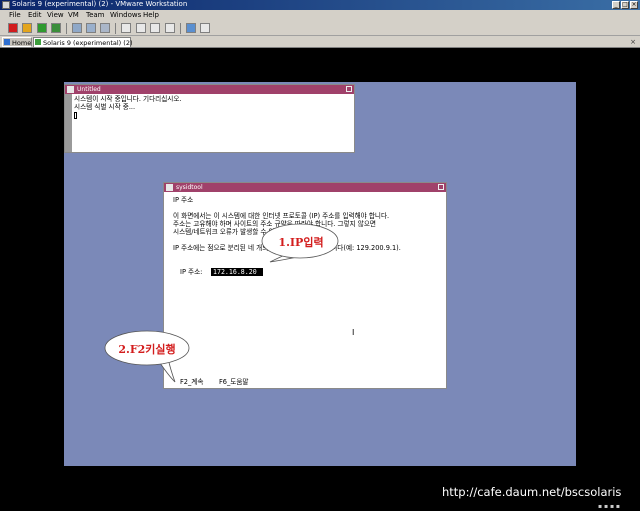  What do you see at coordinates (532, 492) in the screenshot?
I see `watermark-url: http://cafe.daum.net/bscsolaris` at bounding box center [532, 492].